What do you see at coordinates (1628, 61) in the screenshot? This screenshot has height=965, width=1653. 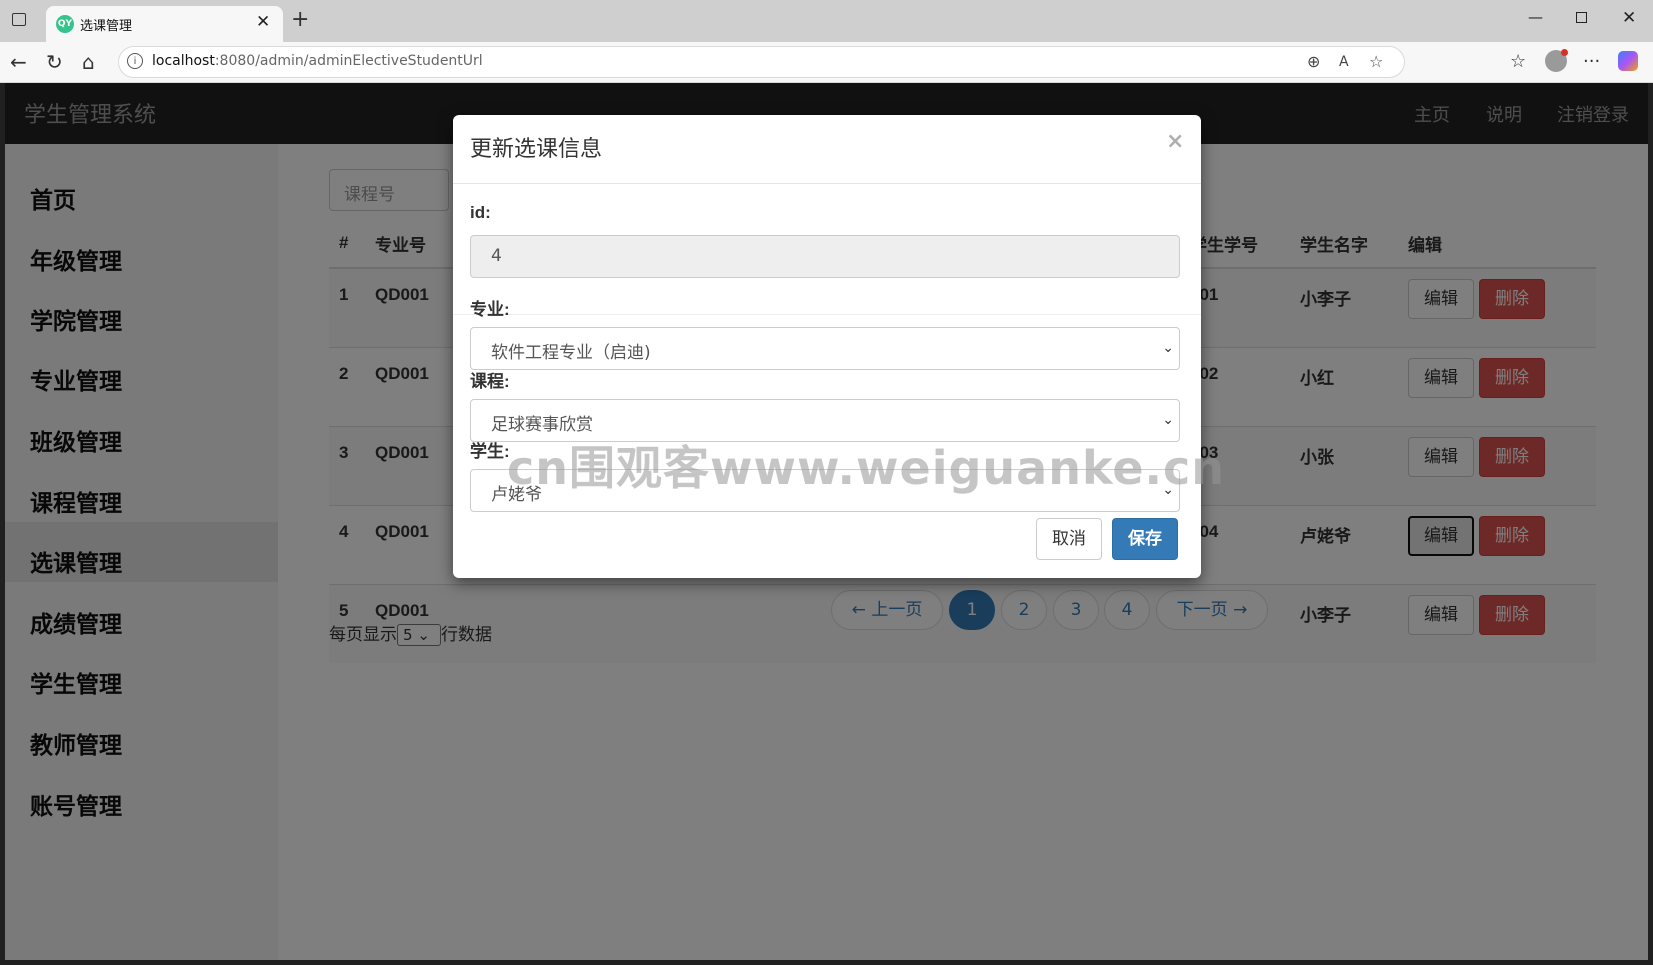 I see `copilot-icon` at bounding box center [1628, 61].